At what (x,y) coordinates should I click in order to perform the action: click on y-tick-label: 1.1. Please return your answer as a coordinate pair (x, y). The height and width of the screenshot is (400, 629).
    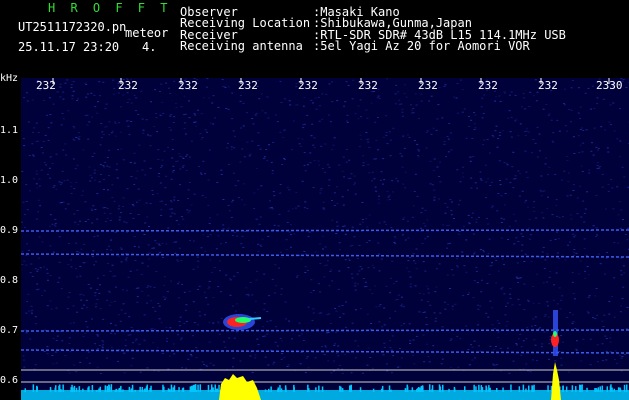
    Looking at the image, I should click on (9, 130).